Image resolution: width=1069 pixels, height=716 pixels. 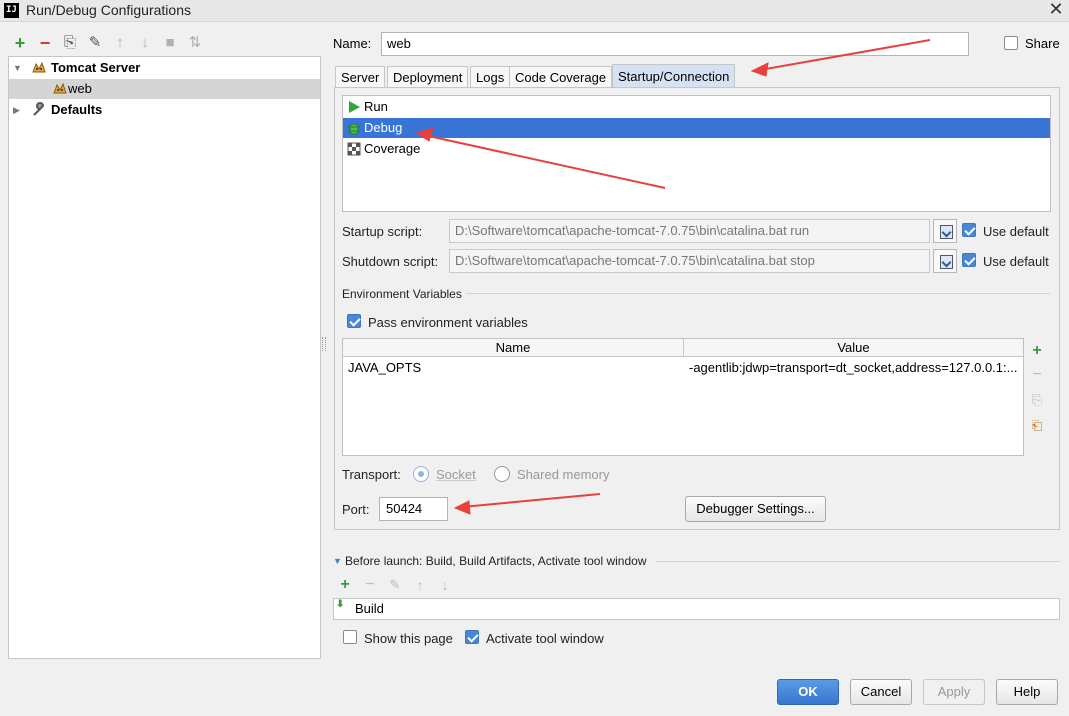 I want to click on socket-label: Socket, so click(x=456, y=474).